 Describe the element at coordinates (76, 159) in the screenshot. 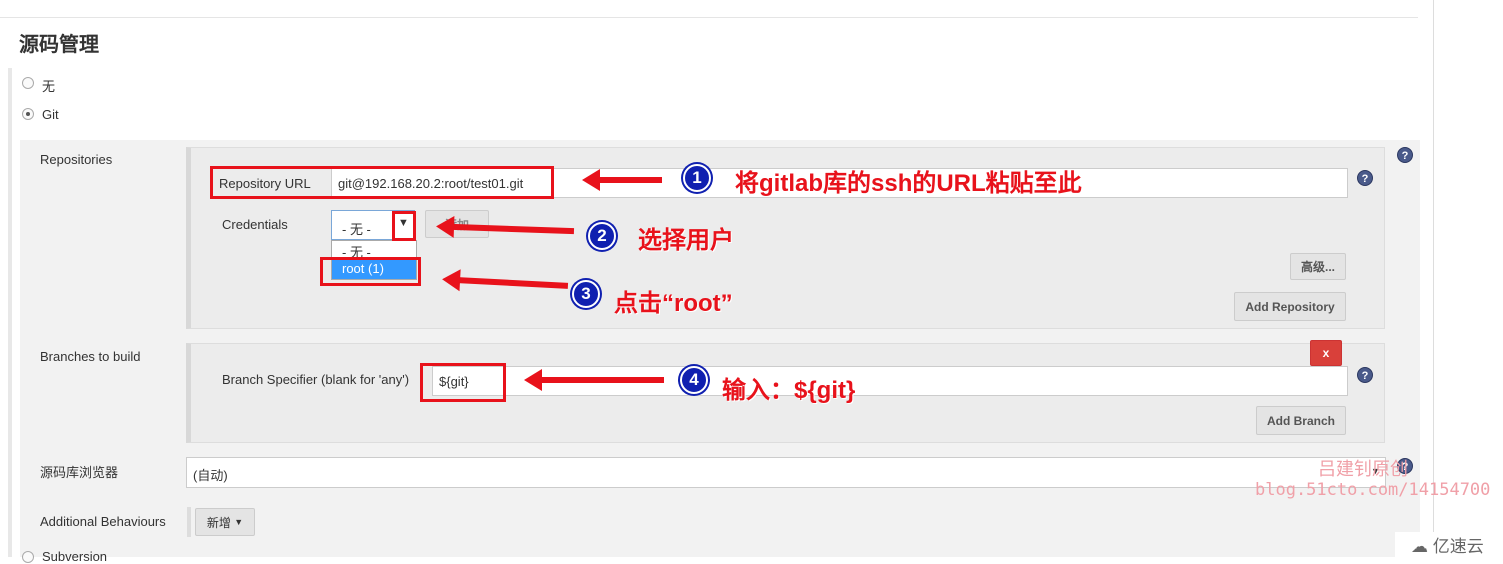

I see `repositories-label: Repositories` at that location.